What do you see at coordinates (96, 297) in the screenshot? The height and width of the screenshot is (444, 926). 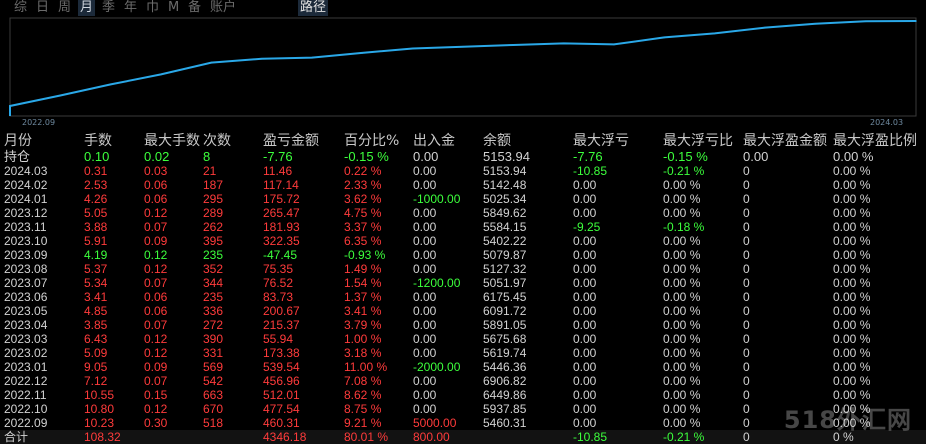 I see `cell-lots: 3.41` at bounding box center [96, 297].